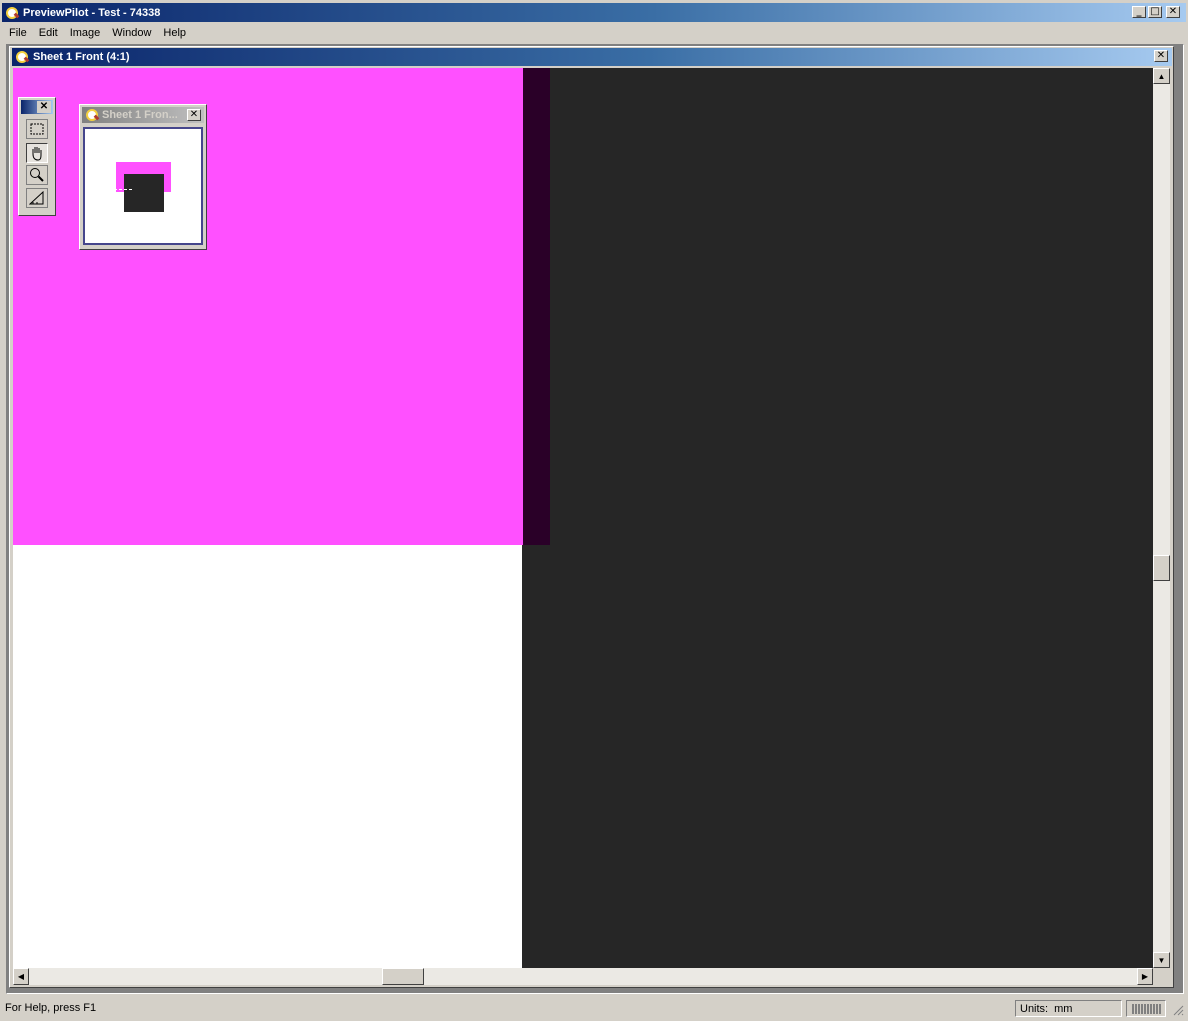 The image size is (1188, 1021). I want to click on close-button: ✕, so click(1173, 12).